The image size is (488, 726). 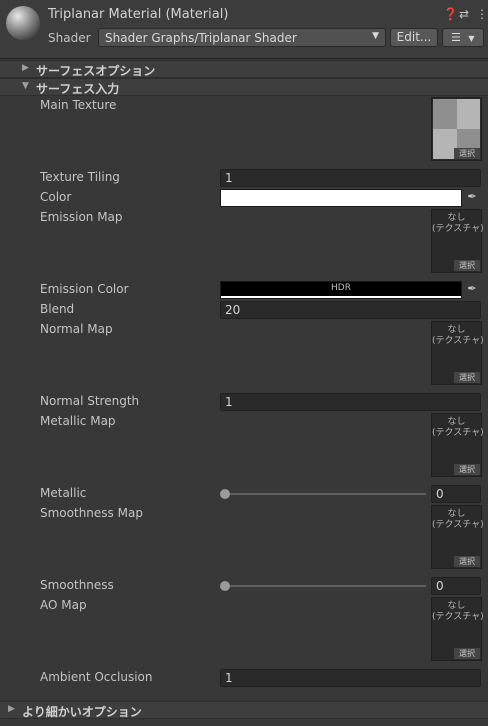 I want to click on color-label: Color, so click(x=56, y=197).